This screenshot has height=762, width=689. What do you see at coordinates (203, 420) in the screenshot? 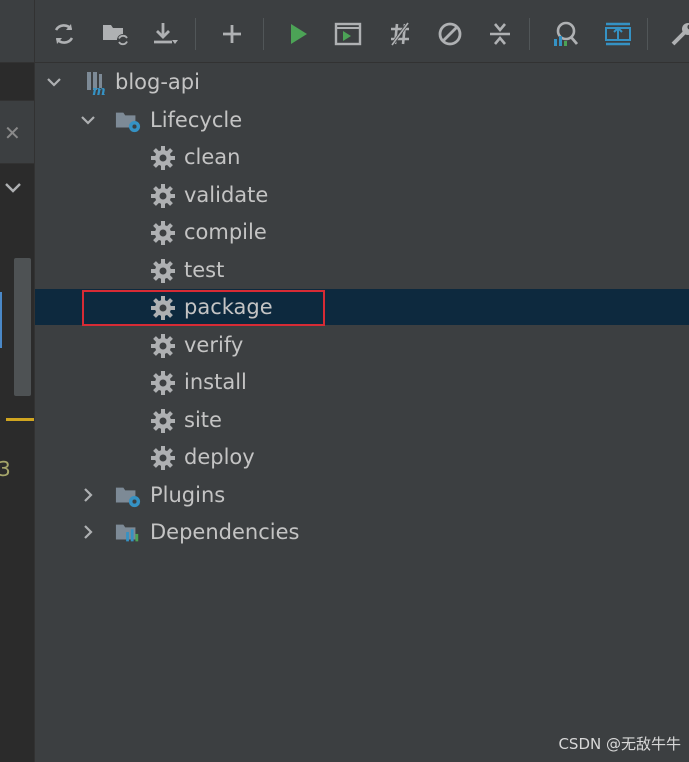
I see `goal-label: site` at bounding box center [203, 420].